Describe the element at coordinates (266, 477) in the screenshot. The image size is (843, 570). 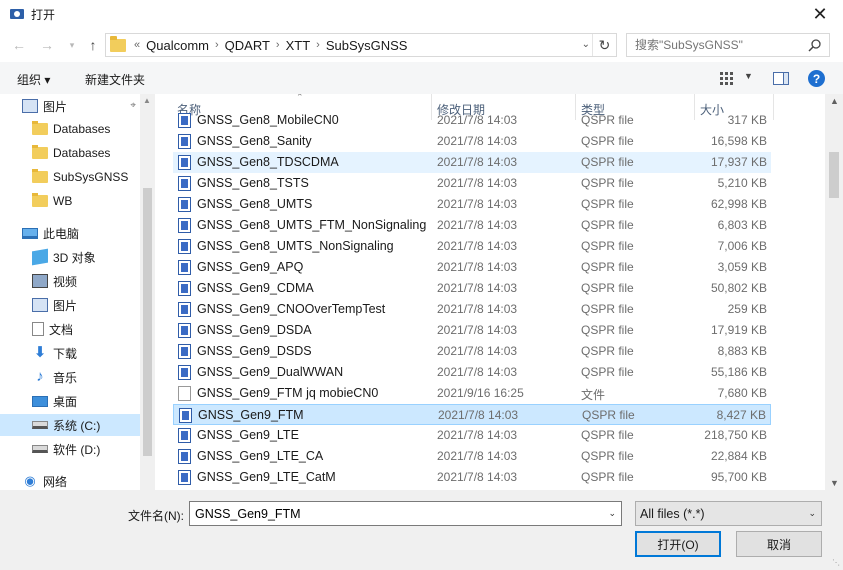
I see `file-name: GNSS_Gen9_LTE_CatM` at that location.